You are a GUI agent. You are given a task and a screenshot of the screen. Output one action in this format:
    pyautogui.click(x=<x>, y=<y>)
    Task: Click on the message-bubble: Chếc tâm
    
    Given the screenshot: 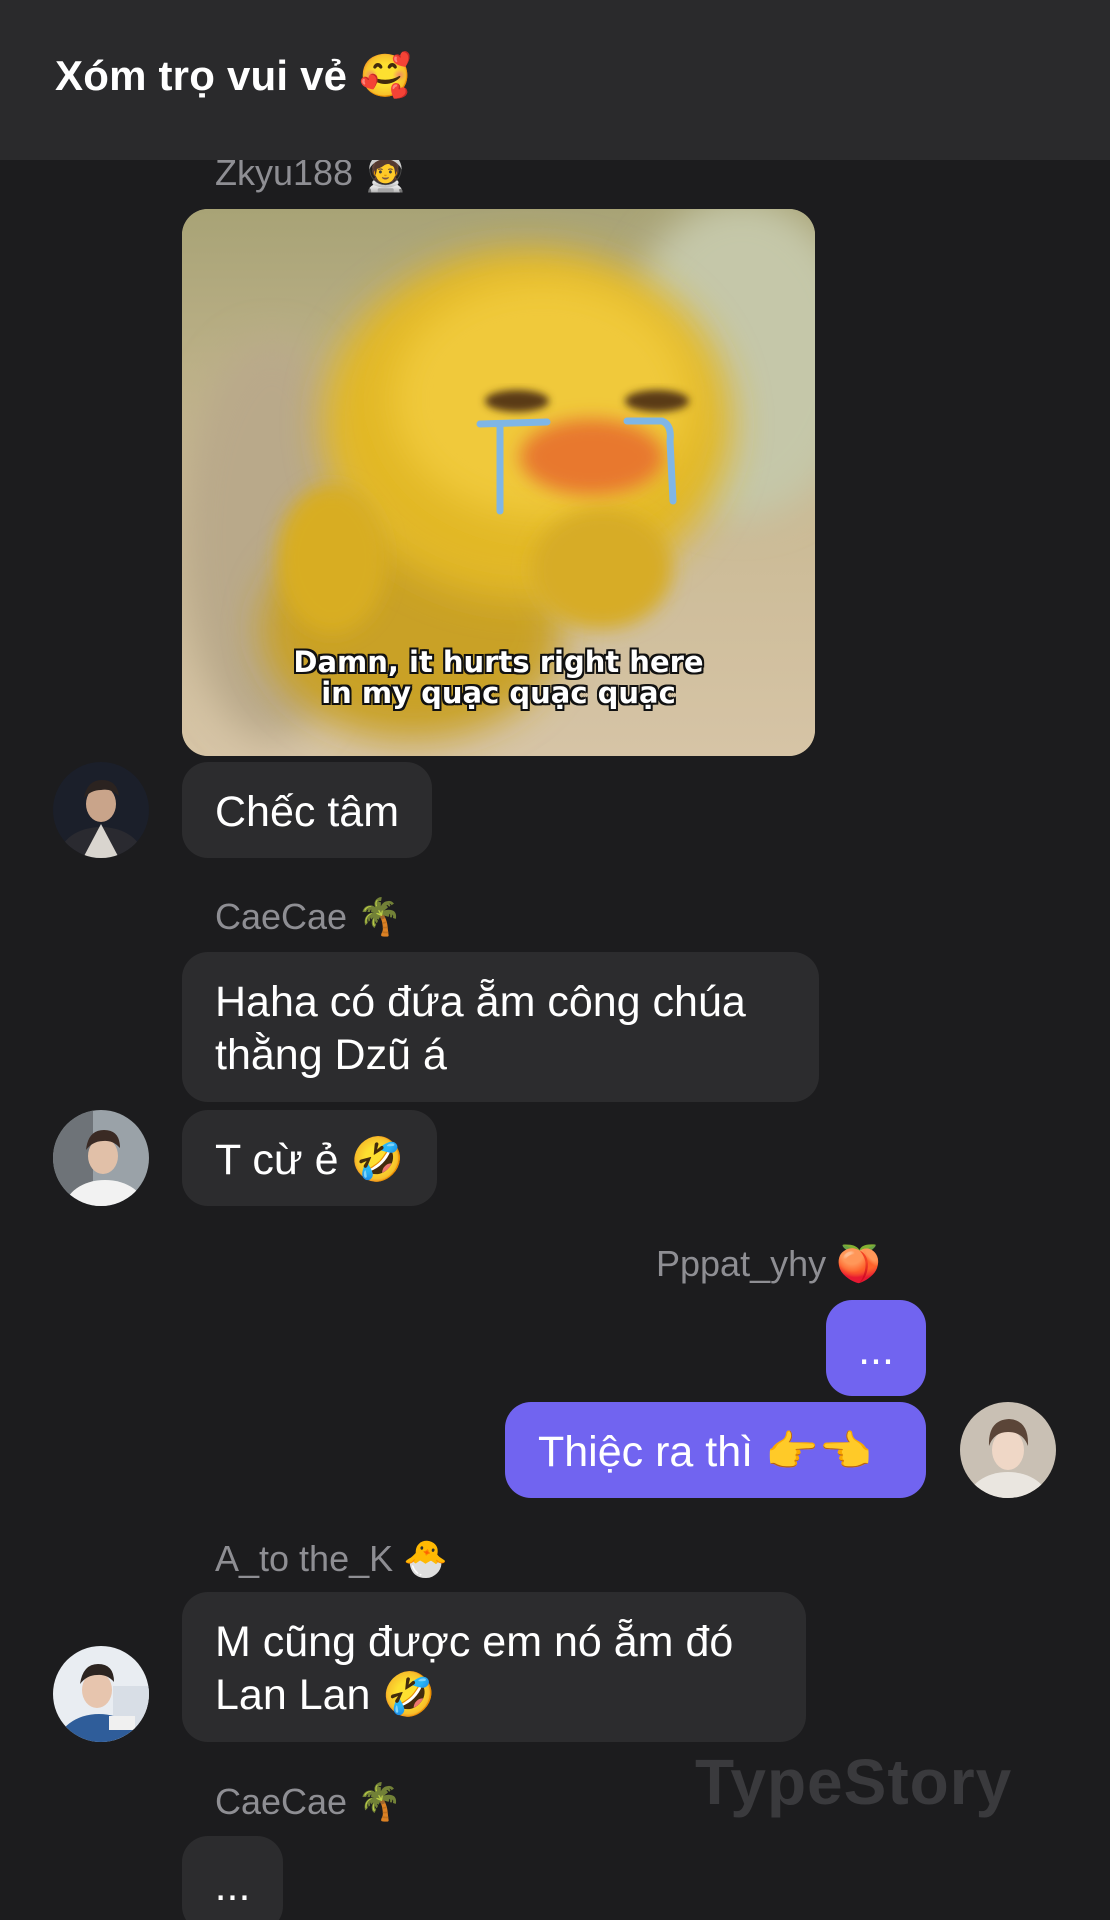 What is the action you would take?
    pyautogui.click(x=307, y=810)
    